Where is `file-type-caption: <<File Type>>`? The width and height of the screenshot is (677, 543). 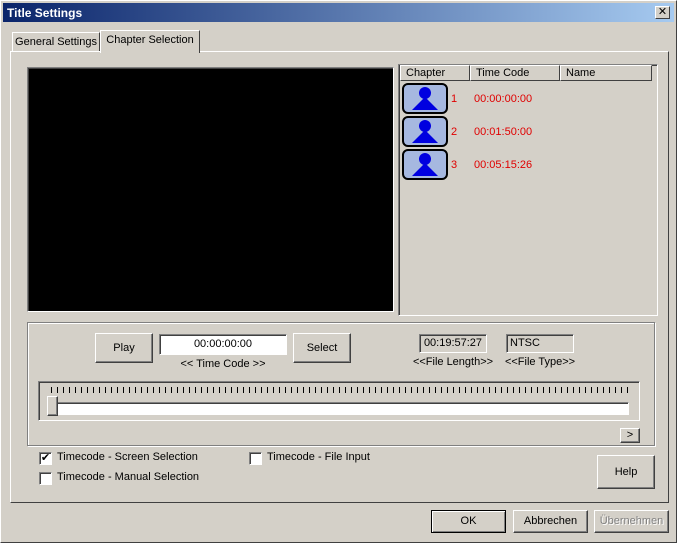
file-type-caption: <<File Type>> is located at coordinates (540, 362).